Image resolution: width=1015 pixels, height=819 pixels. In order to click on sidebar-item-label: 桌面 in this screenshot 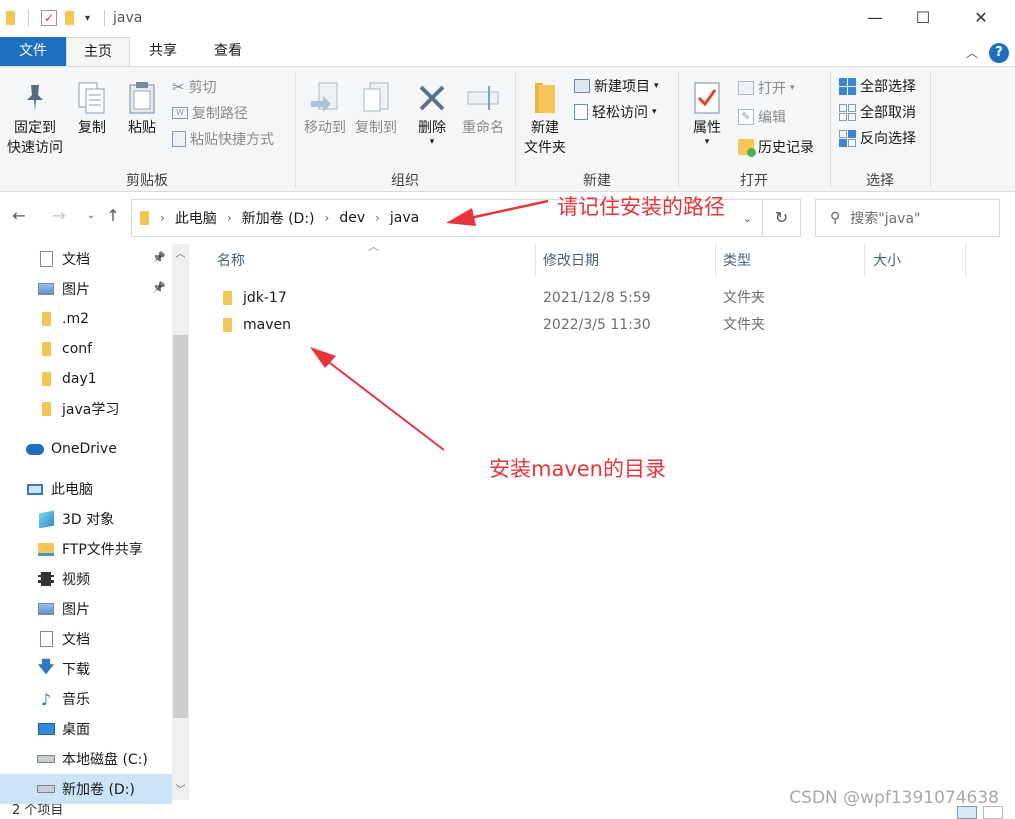, I will do `click(76, 730)`.